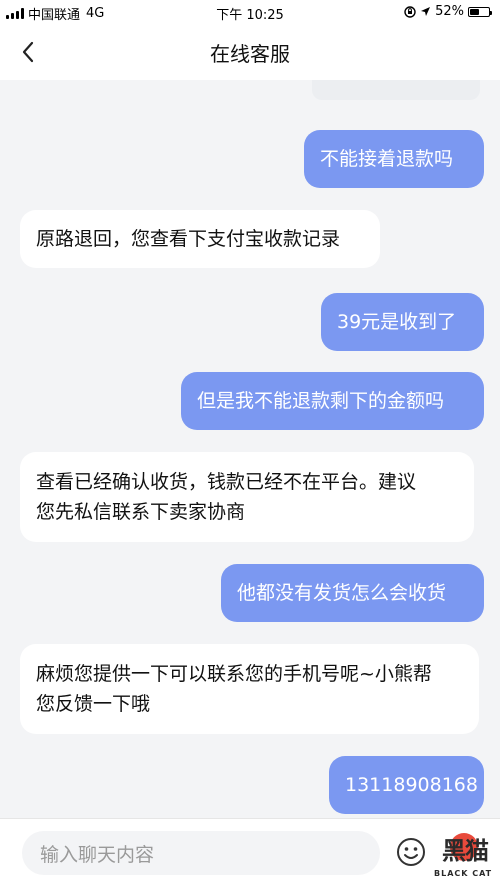 This screenshot has height=888, width=500. Describe the element at coordinates (411, 785) in the screenshot. I see `message-text: 13118908168` at that location.